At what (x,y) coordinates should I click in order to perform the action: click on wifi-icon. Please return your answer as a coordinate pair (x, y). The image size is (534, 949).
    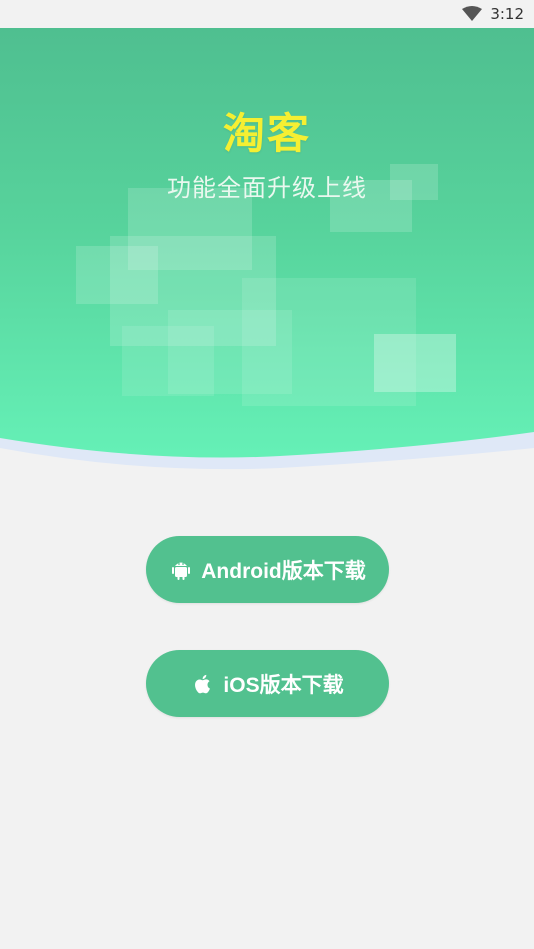
    Looking at the image, I should click on (472, 13).